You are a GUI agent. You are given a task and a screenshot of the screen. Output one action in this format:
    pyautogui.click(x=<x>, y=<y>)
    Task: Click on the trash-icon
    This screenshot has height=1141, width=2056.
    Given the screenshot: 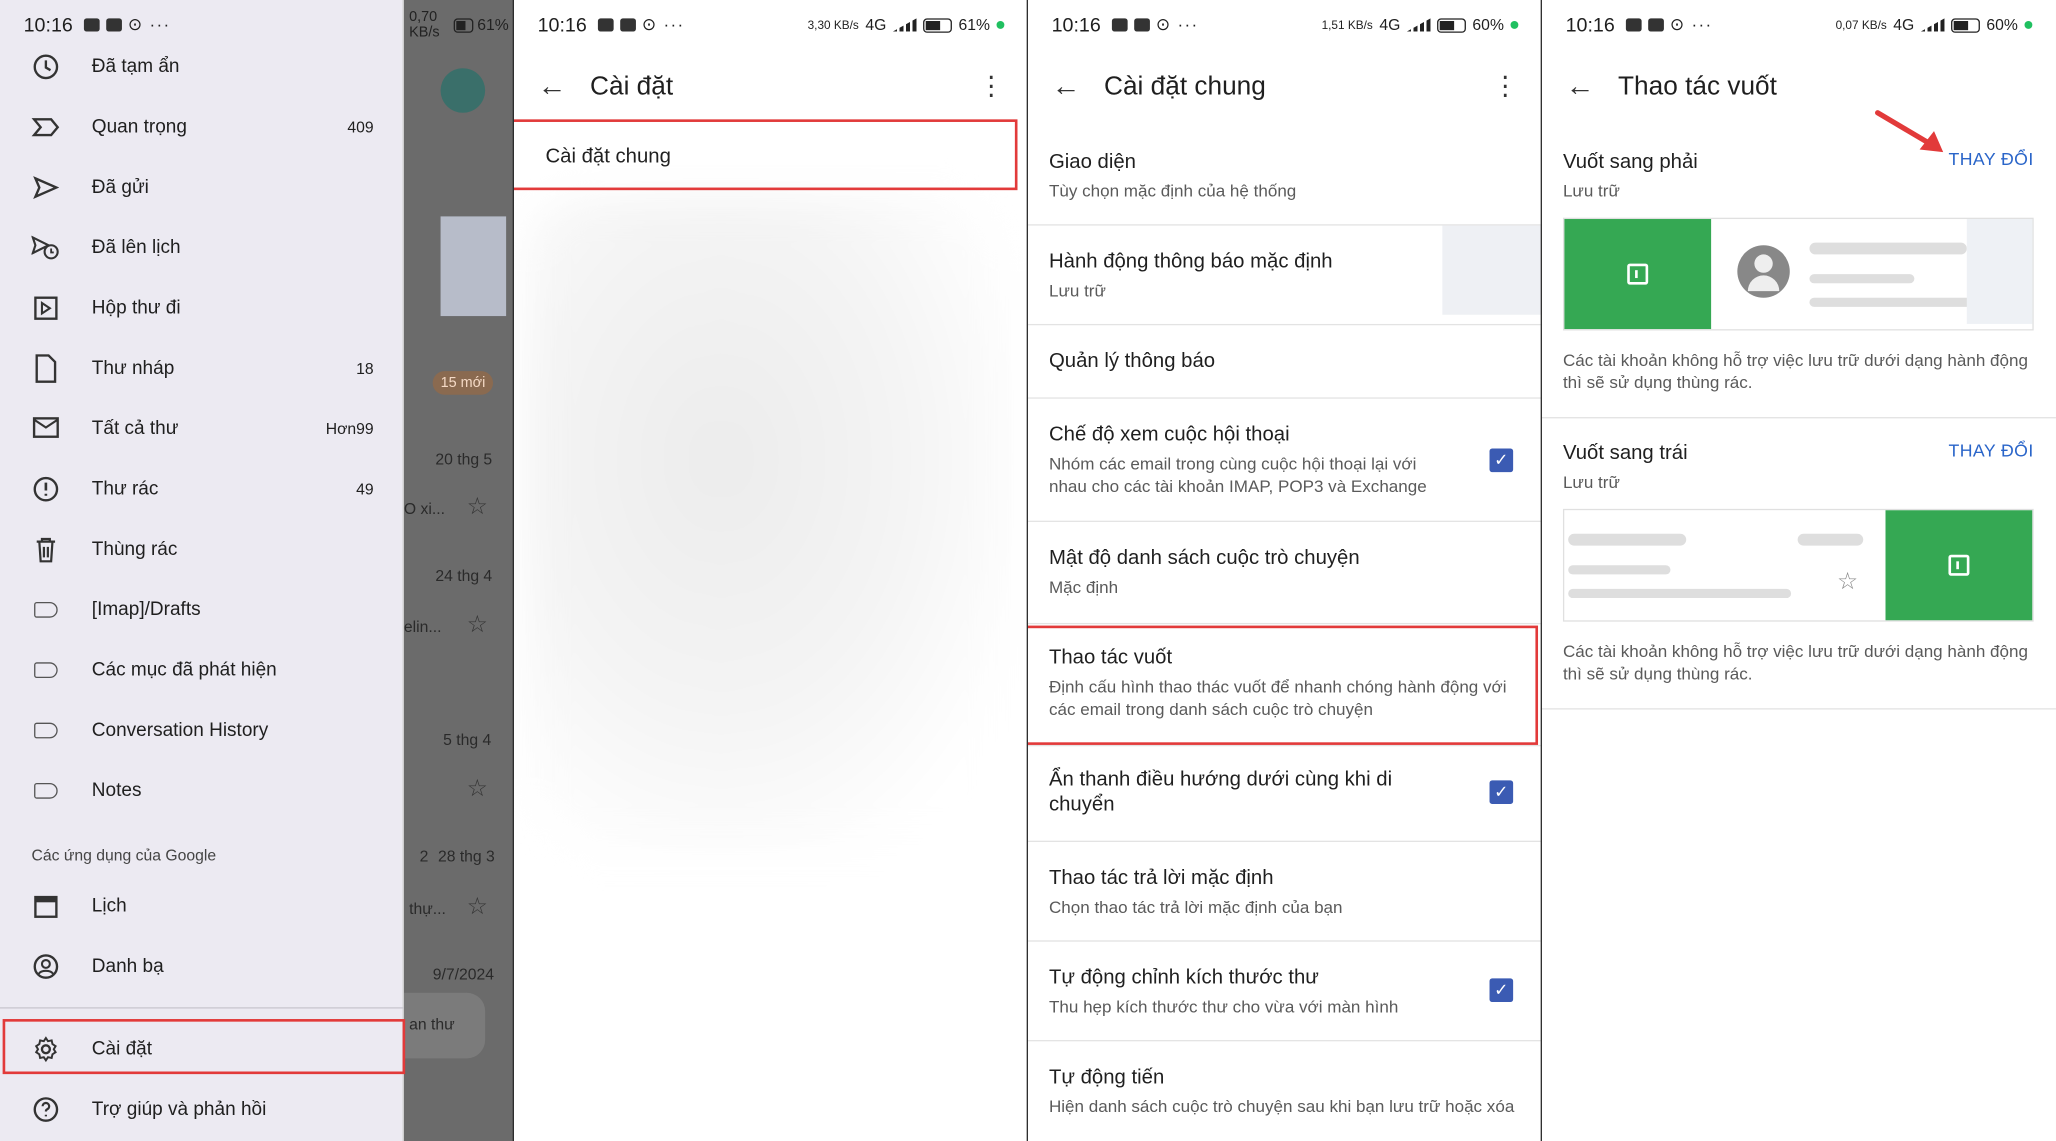 What is the action you would take?
    pyautogui.click(x=45, y=549)
    